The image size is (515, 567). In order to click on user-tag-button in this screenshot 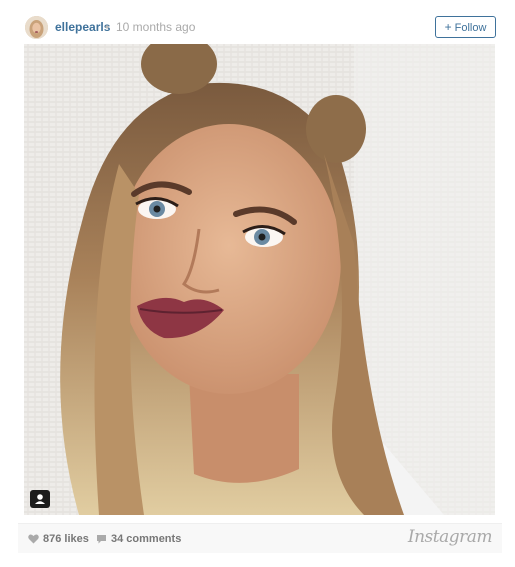, I will do `click(40, 499)`.